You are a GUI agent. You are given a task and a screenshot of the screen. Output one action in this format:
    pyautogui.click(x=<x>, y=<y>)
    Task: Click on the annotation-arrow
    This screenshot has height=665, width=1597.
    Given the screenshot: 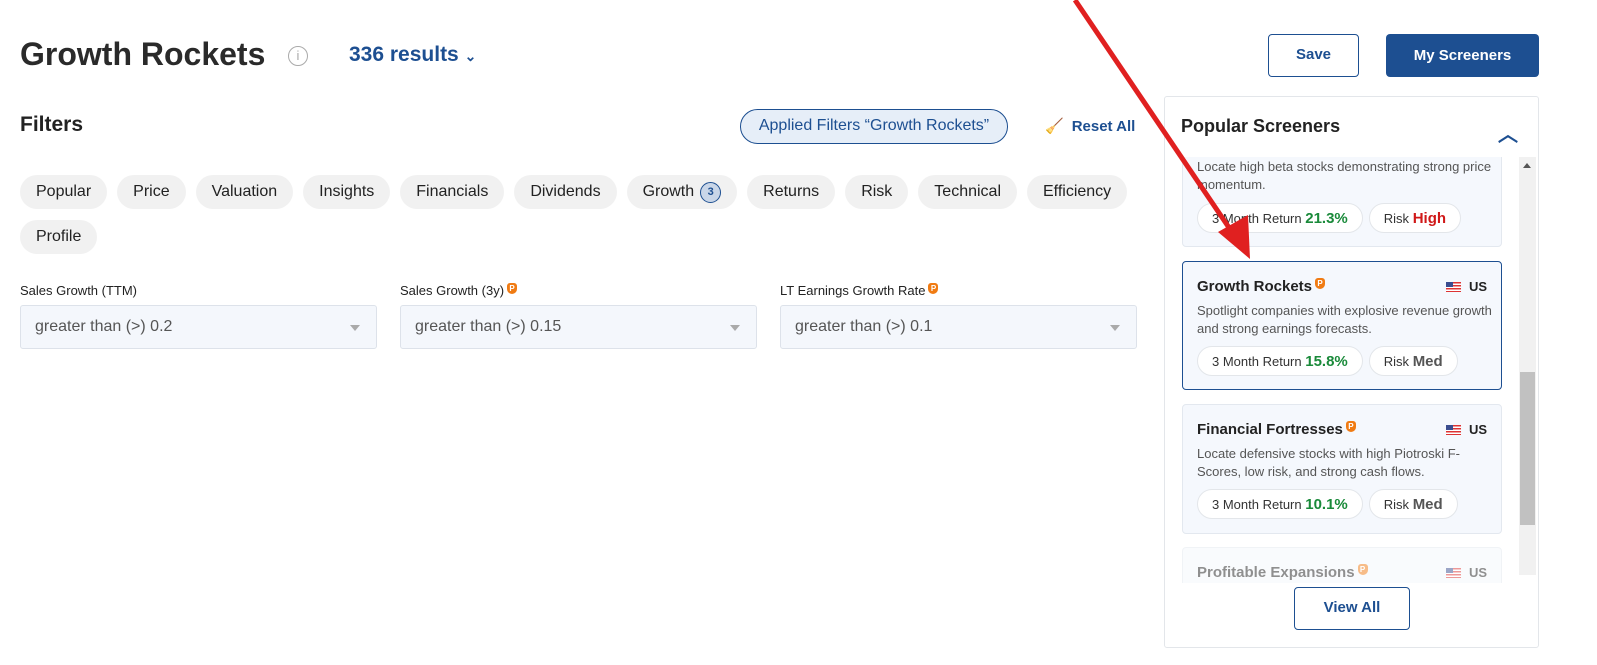 What is the action you would take?
    pyautogui.click(x=1161, y=129)
    